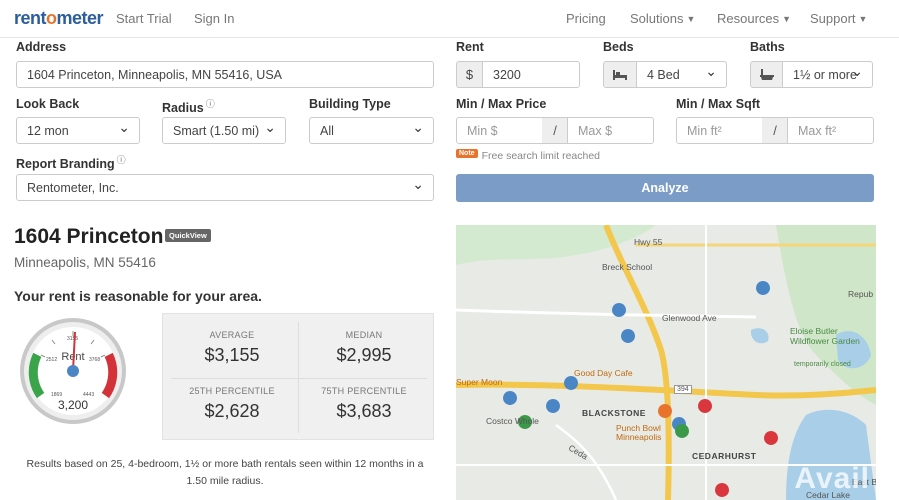 Image resolution: width=899 pixels, height=500 pixels. I want to click on map-label-repub: Repub Brewin, so click(862, 294).